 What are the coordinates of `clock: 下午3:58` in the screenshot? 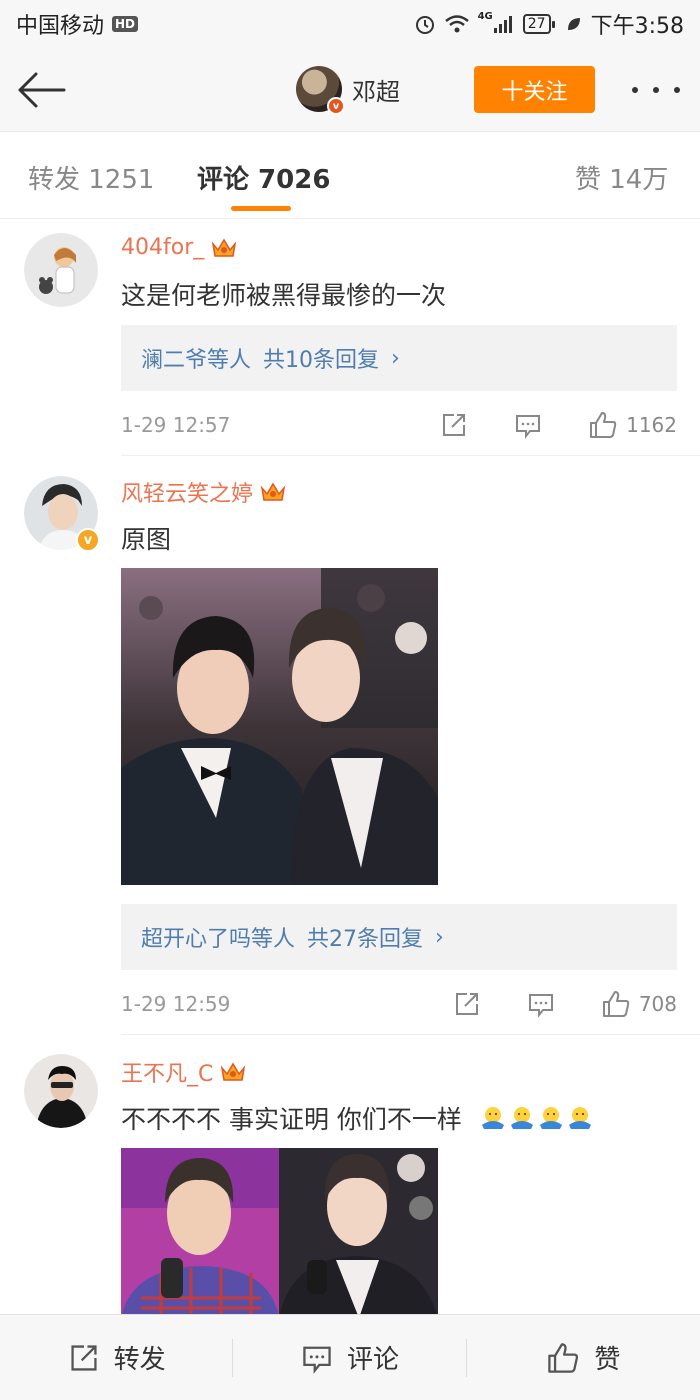 It's located at (637, 26).